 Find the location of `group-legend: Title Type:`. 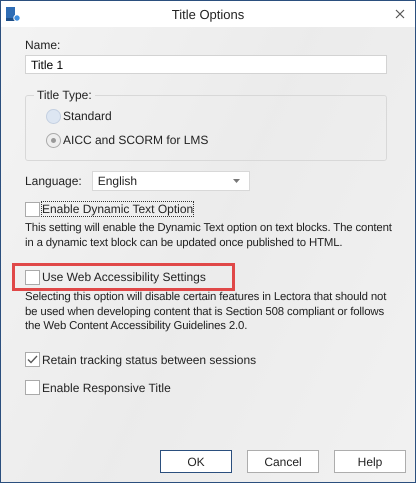

group-legend: Title Type: is located at coordinates (64, 95).